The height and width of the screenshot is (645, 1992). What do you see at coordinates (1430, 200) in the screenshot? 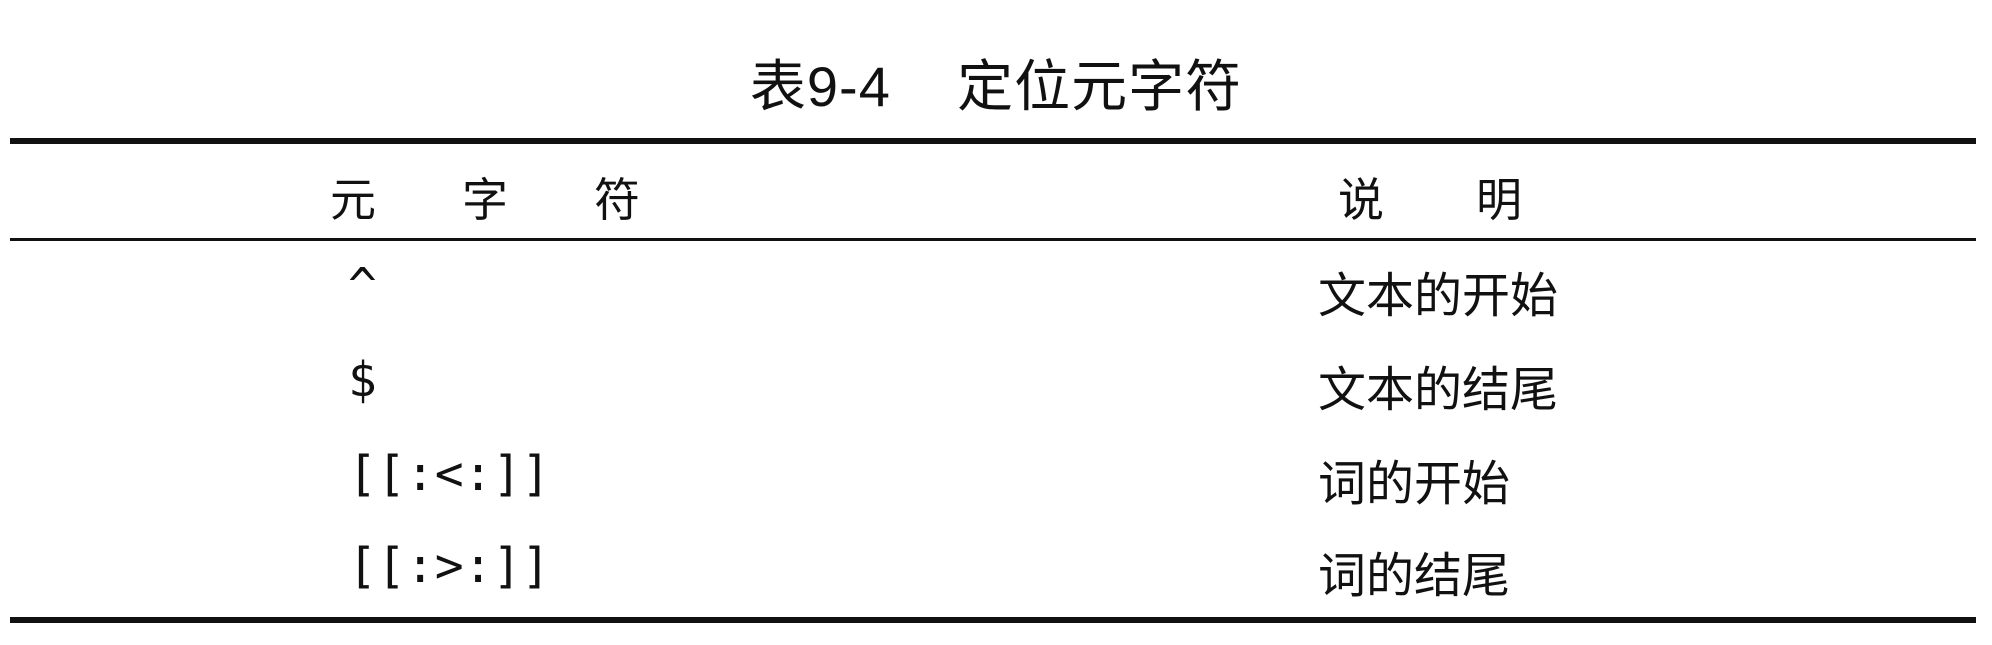
I see `column-header-description: 说 明` at bounding box center [1430, 200].